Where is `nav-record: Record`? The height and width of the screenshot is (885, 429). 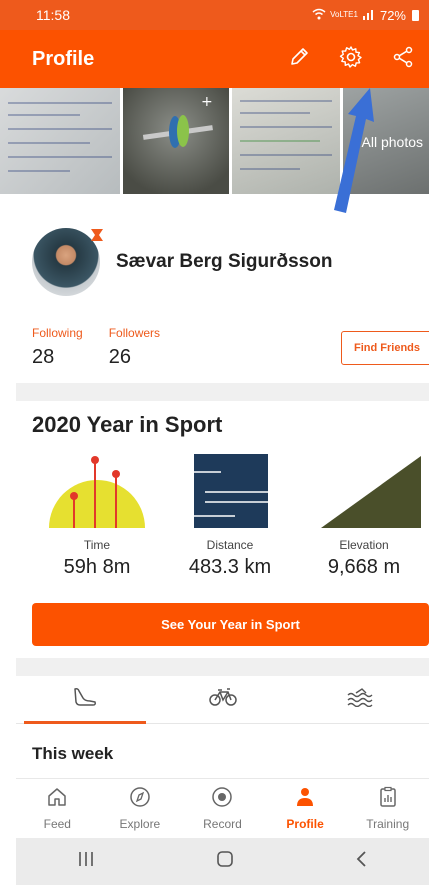 nav-record: Record is located at coordinates (222, 808).